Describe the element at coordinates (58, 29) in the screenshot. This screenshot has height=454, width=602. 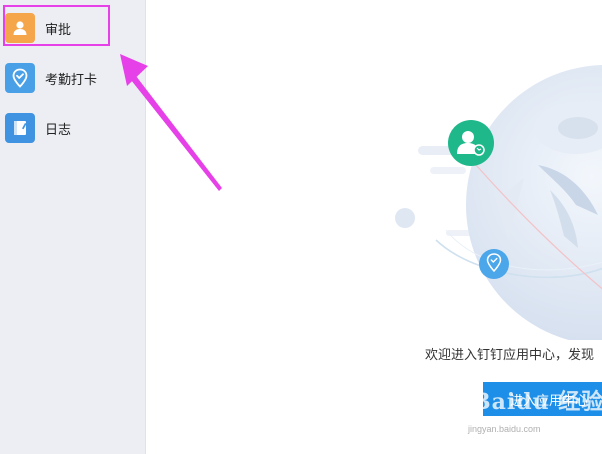
I see `sidebar-item-label: 审批` at that location.